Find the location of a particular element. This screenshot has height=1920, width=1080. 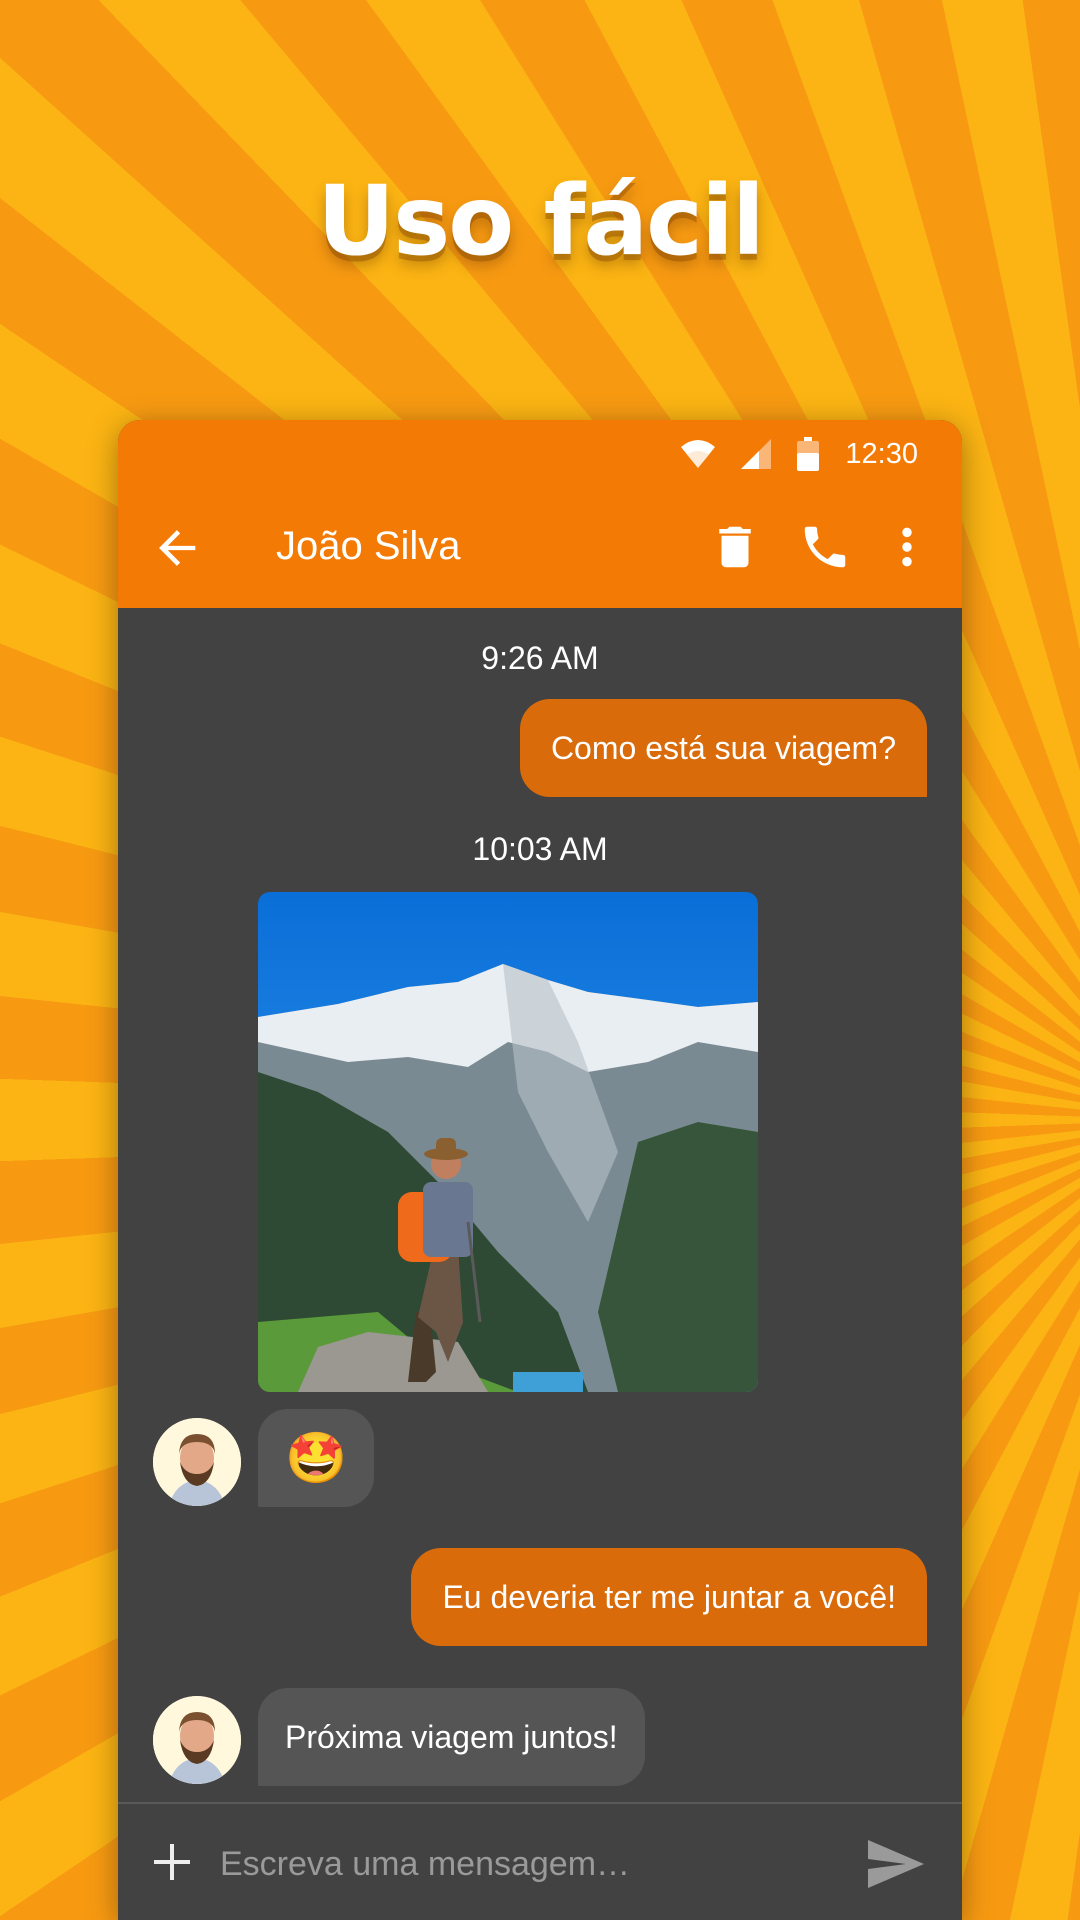

more-vert-icon is located at coordinates (907, 547).